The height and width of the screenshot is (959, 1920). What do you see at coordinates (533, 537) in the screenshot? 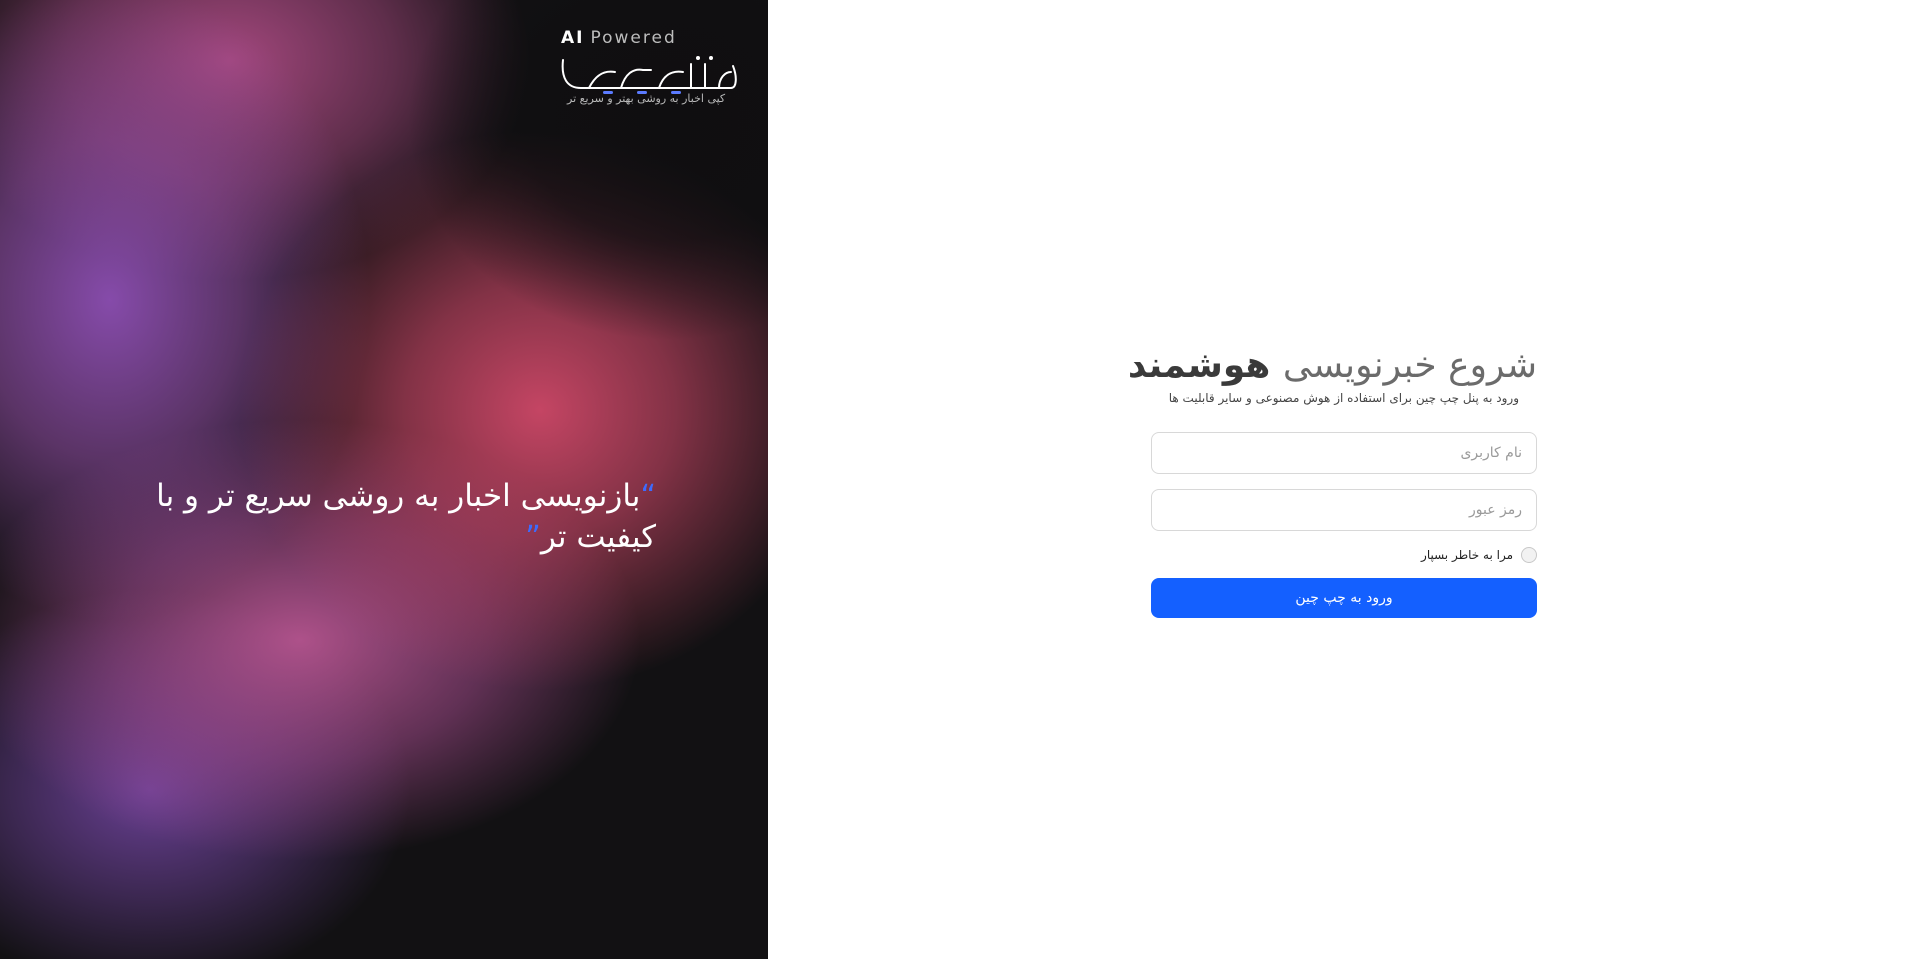
I see `quote-close-mark: ”` at bounding box center [533, 537].